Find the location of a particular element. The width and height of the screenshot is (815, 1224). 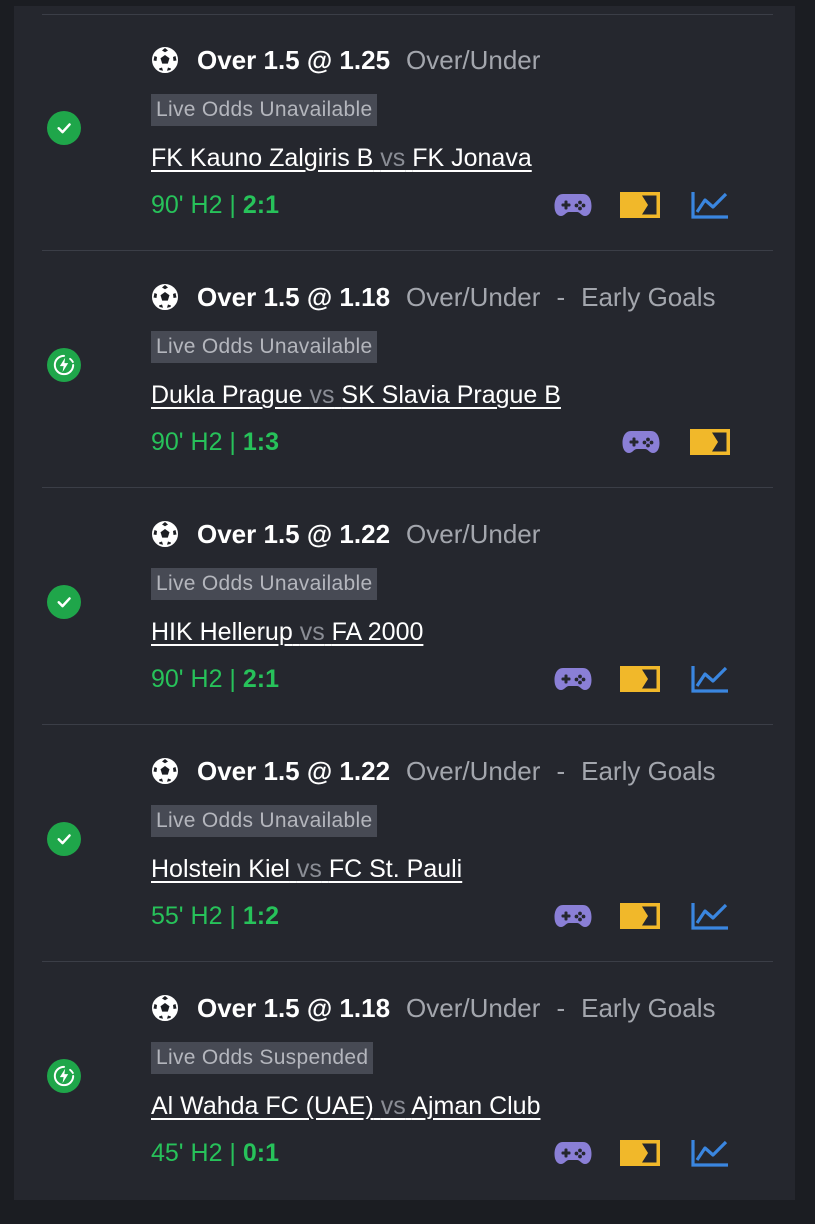

match-time-score: 45' H2 | 0:1 is located at coordinates (215, 1153).